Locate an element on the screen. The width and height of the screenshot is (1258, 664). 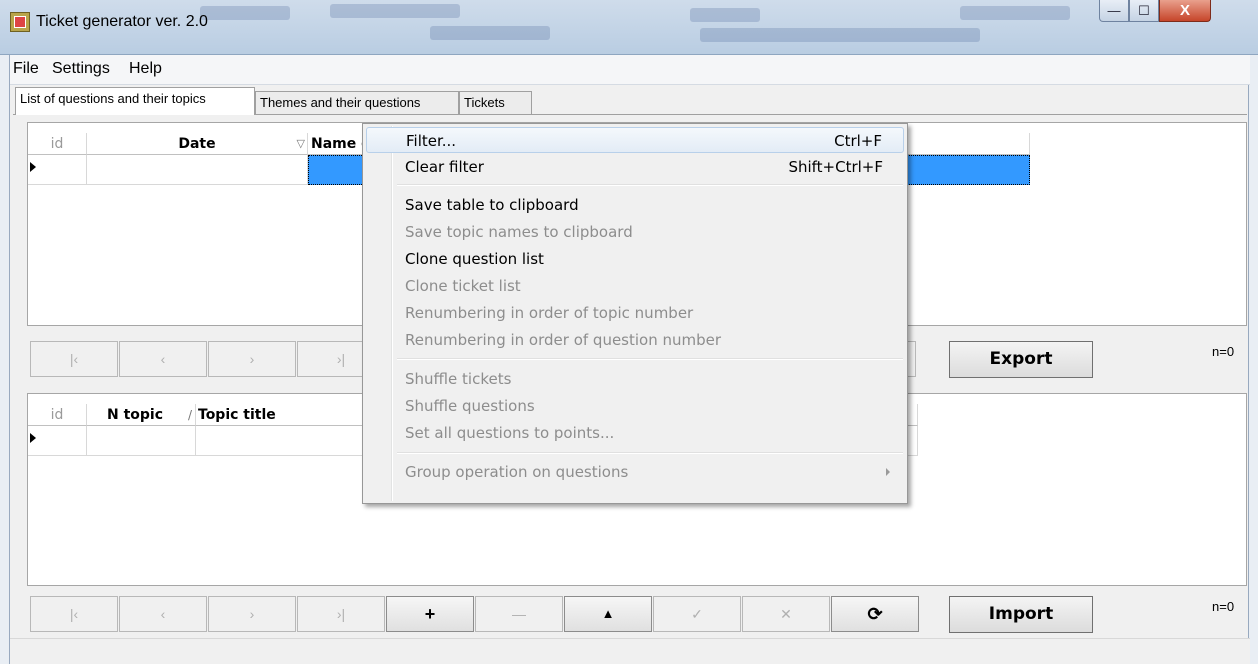
clear-filter-label: Clear filter is located at coordinates (444, 167).